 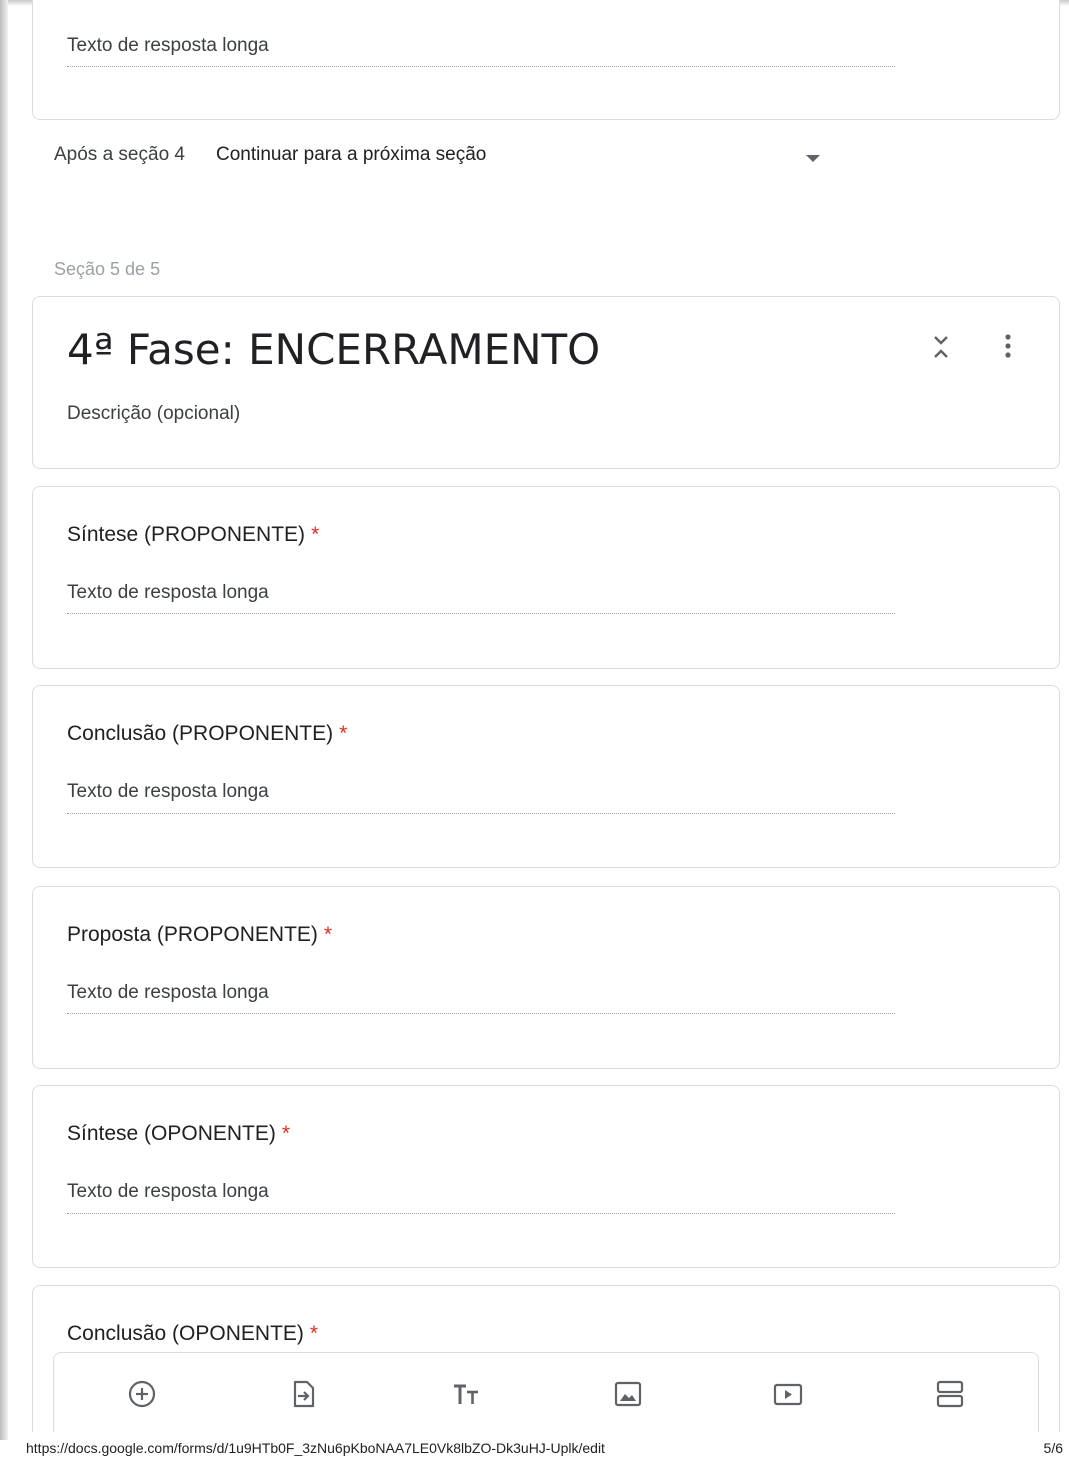 I want to click on question-title: Conclusão (OPONENTE) *, so click(x=192, y=1334).